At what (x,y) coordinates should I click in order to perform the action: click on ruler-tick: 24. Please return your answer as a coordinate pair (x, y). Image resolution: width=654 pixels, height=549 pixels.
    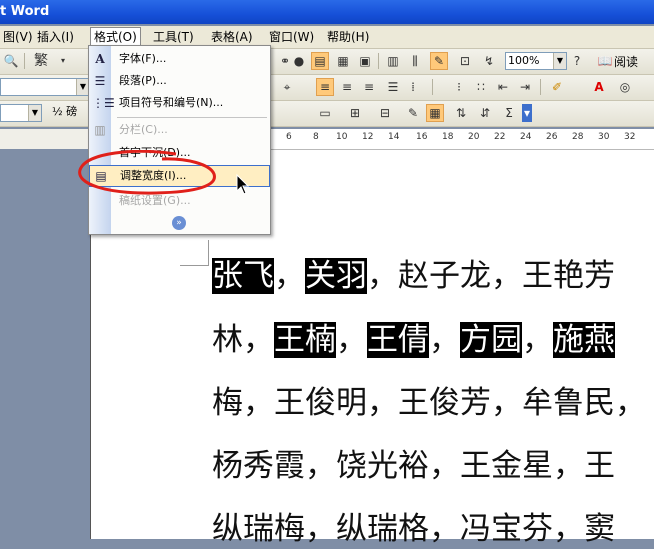
    Looking at the image, I should click on (526, 137).